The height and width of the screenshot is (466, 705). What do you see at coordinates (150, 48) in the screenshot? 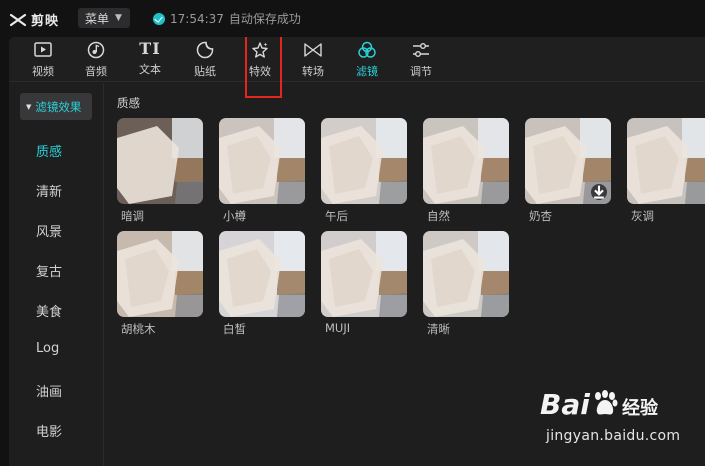
I see `text-tt-icon: TI` at bounding box center [150, 48].